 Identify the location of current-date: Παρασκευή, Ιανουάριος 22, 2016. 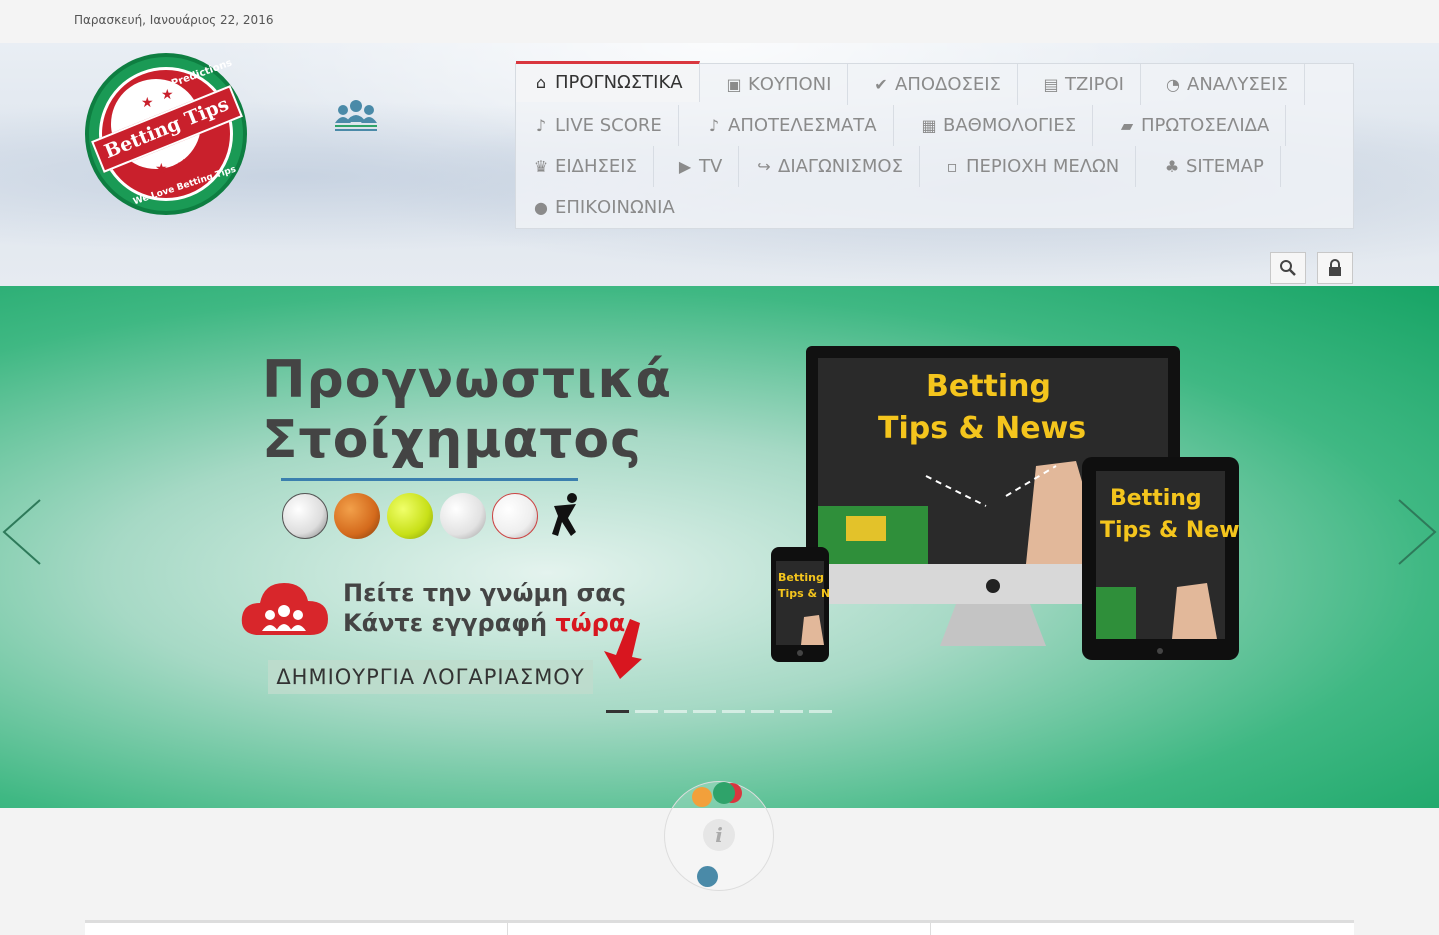
(174, 20).